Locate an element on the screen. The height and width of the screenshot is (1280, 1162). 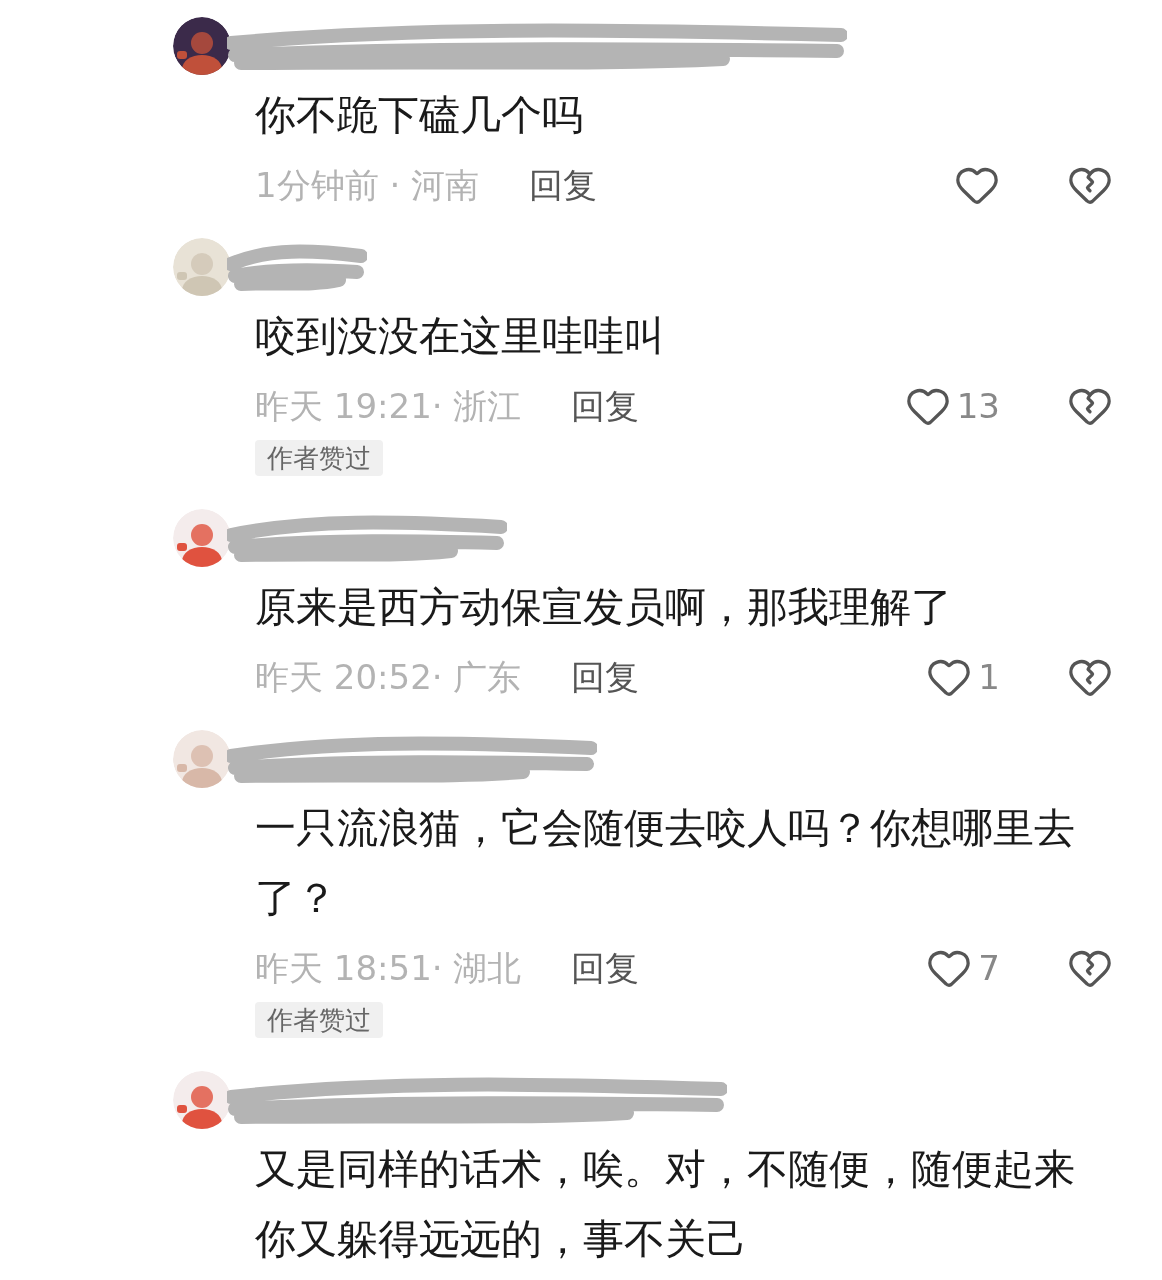
comment-text: 一只流浪猫，它会随便去咬人吗？你想哪里去了？ is located at coordinates (665, 863).